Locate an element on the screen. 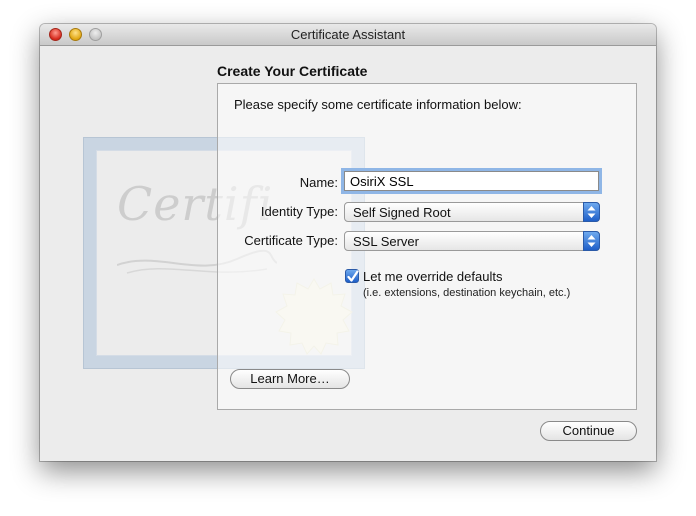  certificate-type-label: Certificate Type: is located at coordinates (291, 240).